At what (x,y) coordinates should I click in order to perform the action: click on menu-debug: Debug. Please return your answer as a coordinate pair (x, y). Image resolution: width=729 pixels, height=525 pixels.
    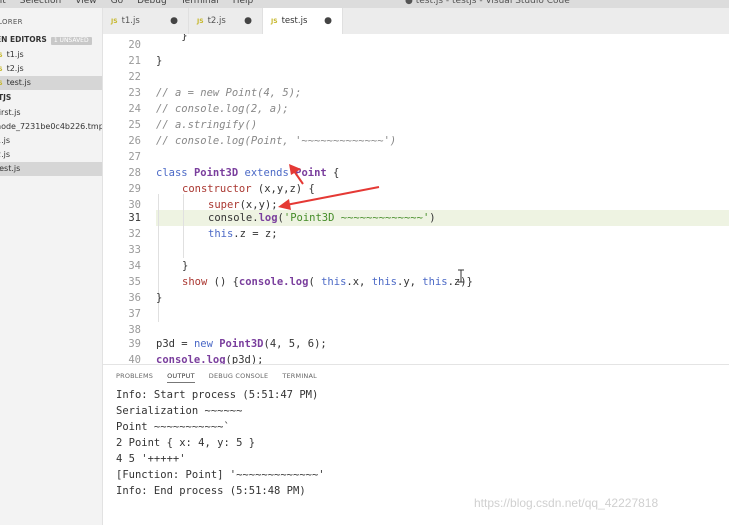
    Looking at the image, I should click on (152, 4).